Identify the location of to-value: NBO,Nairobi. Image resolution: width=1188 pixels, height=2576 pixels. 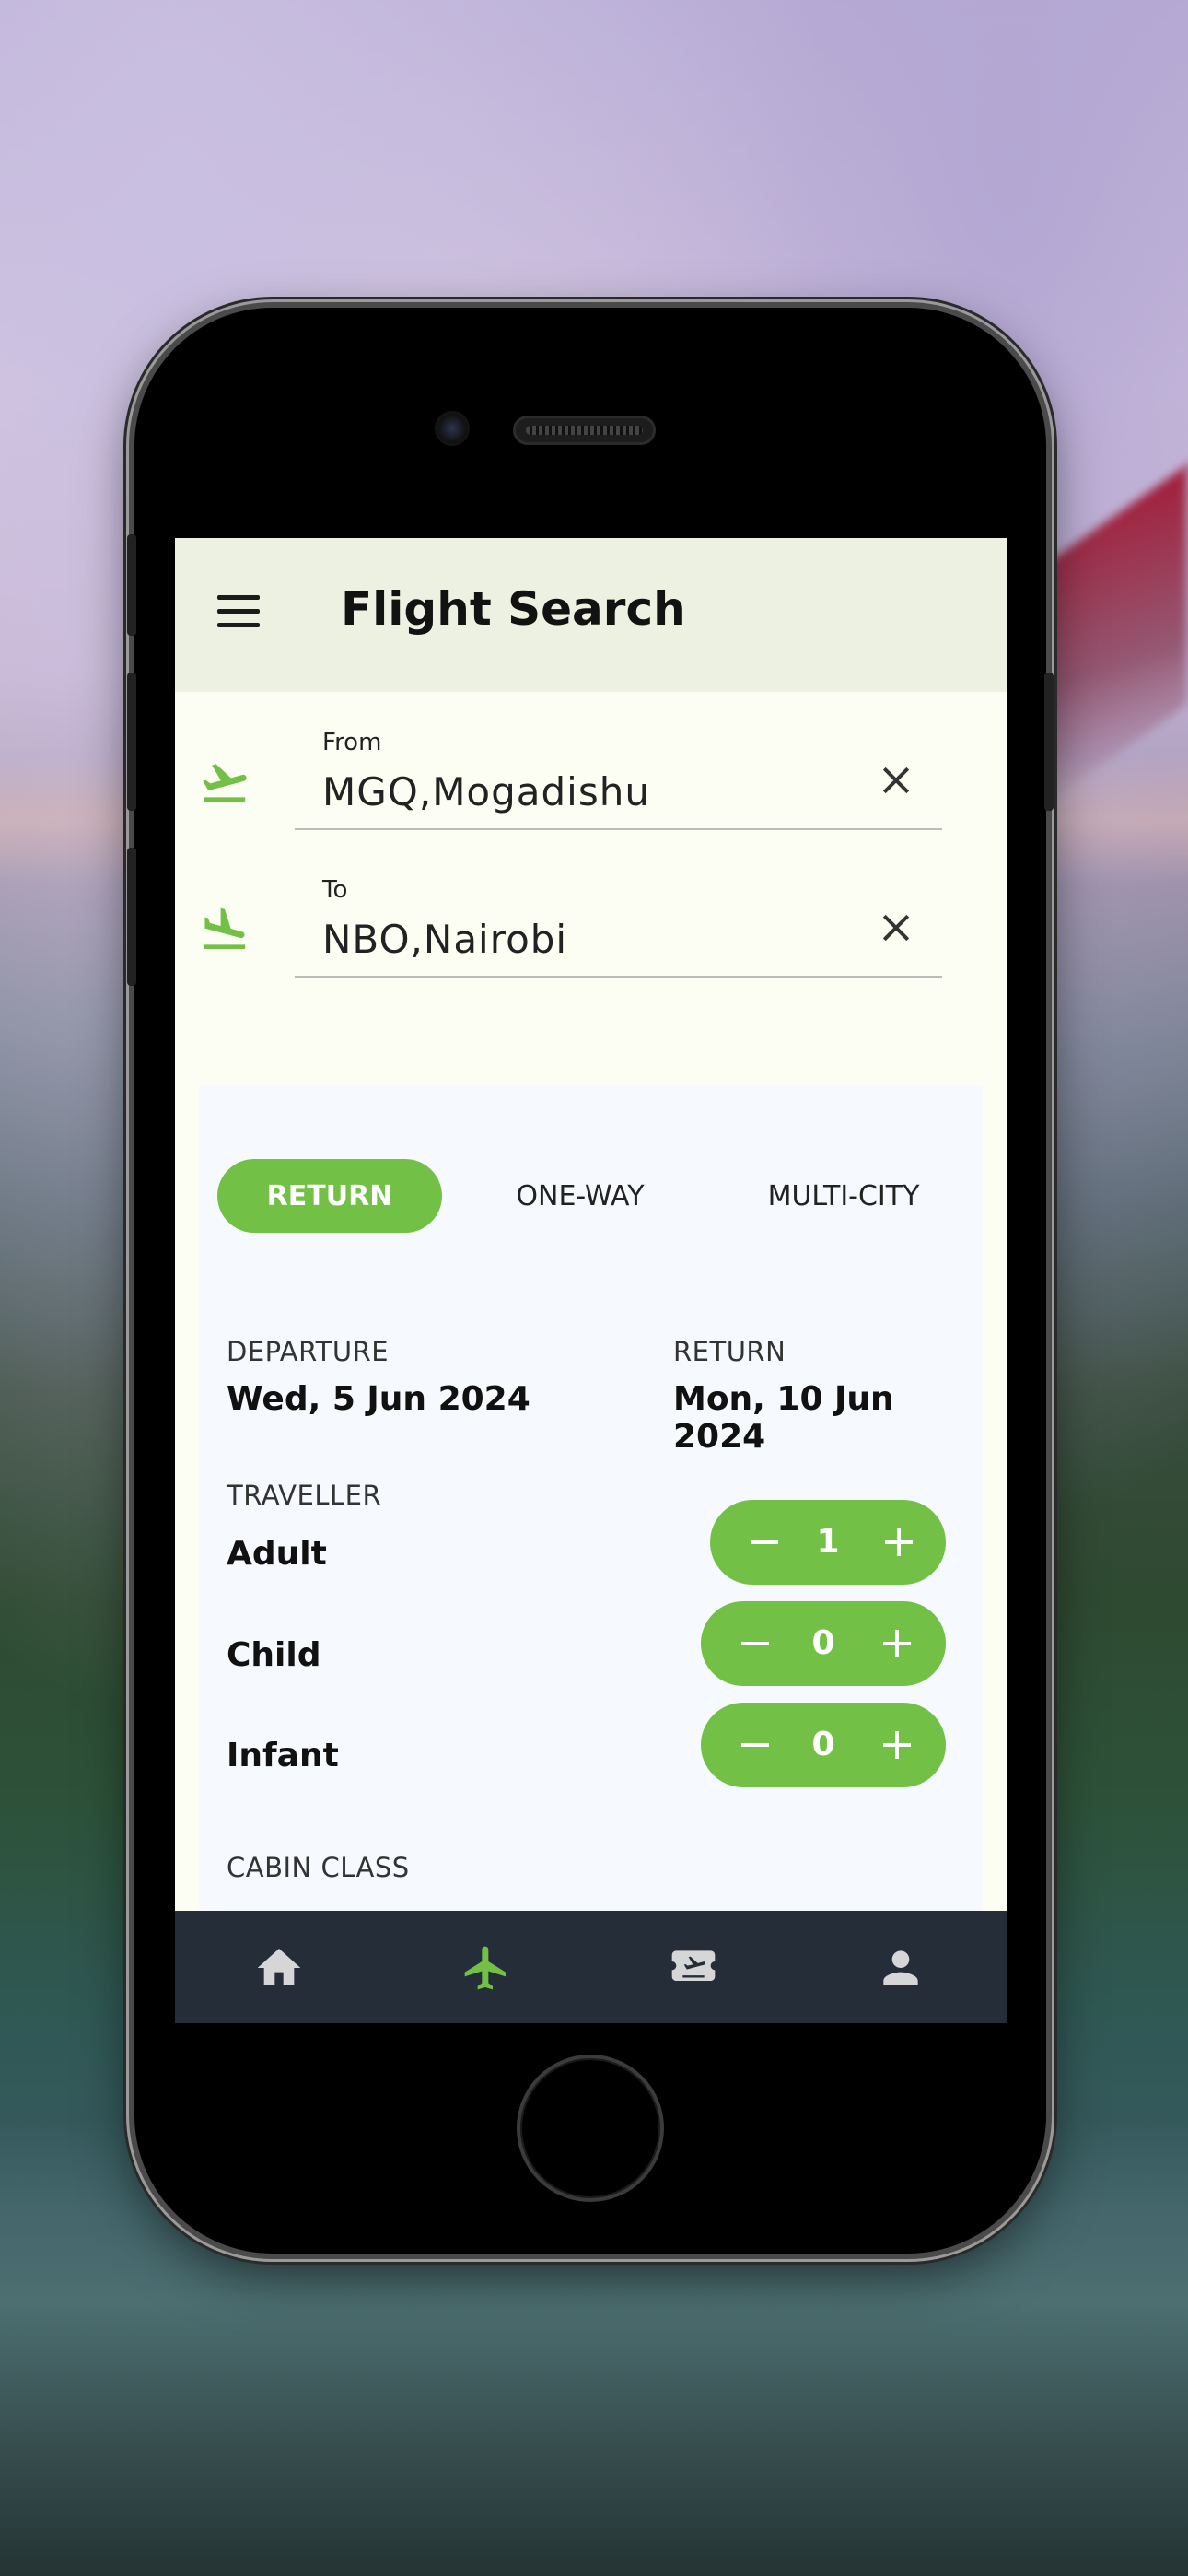
(444, 939).